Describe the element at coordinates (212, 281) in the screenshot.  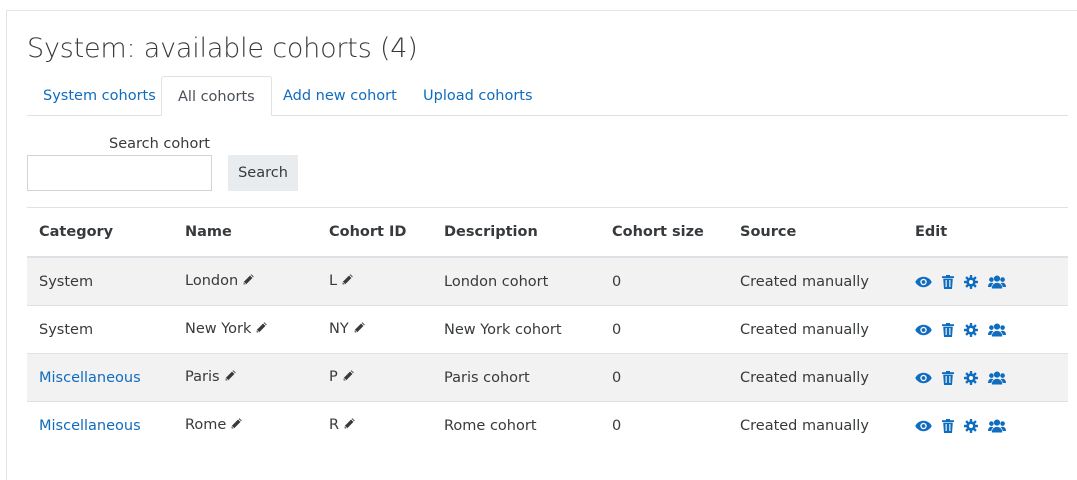
I see `name-text: London` at that location.